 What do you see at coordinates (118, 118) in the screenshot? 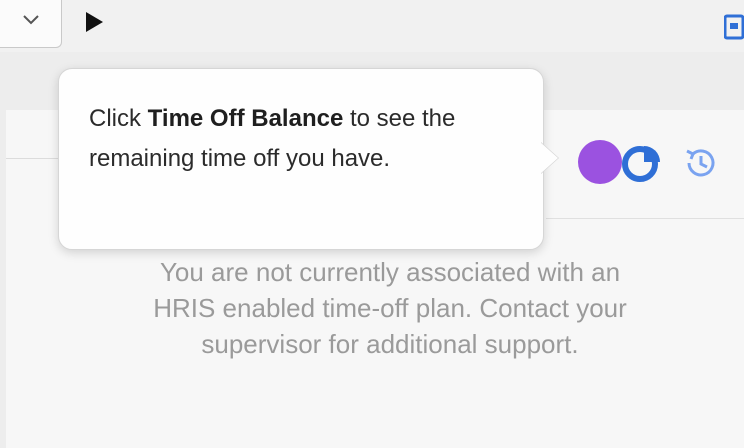
I see `tooltip-prefix: Click` at bounding box center [118, 118].